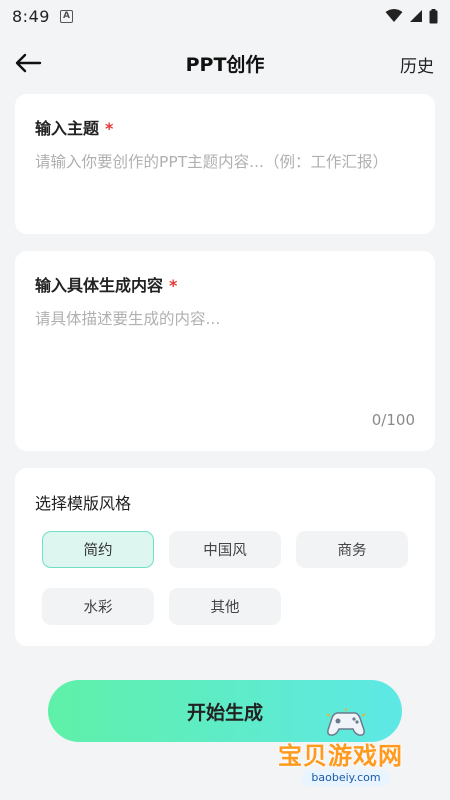 This screenshot has width=450, height=800. What do you see at coordinates (225, 549) in the screenshot?
I see `style-option-chinese: 中国风` at bounding box center [225, 549].